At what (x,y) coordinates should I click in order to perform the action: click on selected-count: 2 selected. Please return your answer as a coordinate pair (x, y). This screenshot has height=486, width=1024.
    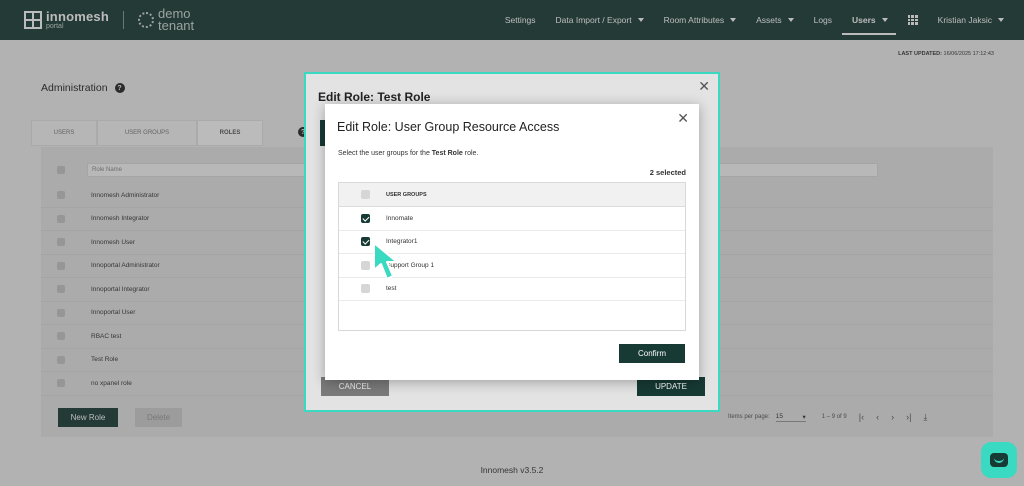
    Looking at the image, I should click on (667, 172).